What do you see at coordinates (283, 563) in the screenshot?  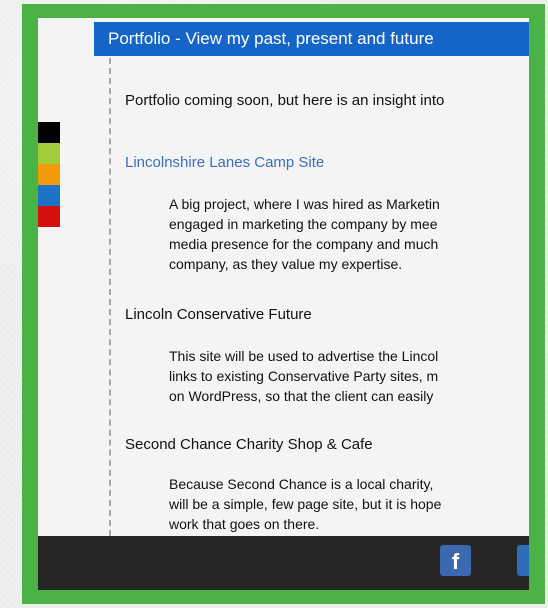 I see `footer-bar: f` at bounding box center [283, 563].